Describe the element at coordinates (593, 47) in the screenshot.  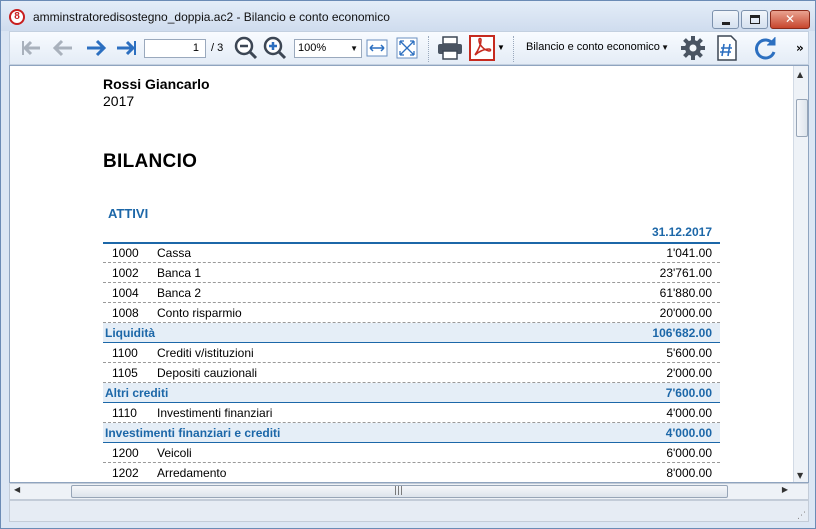
I see `report-select-value: Bilancio e conto economico` at that location.